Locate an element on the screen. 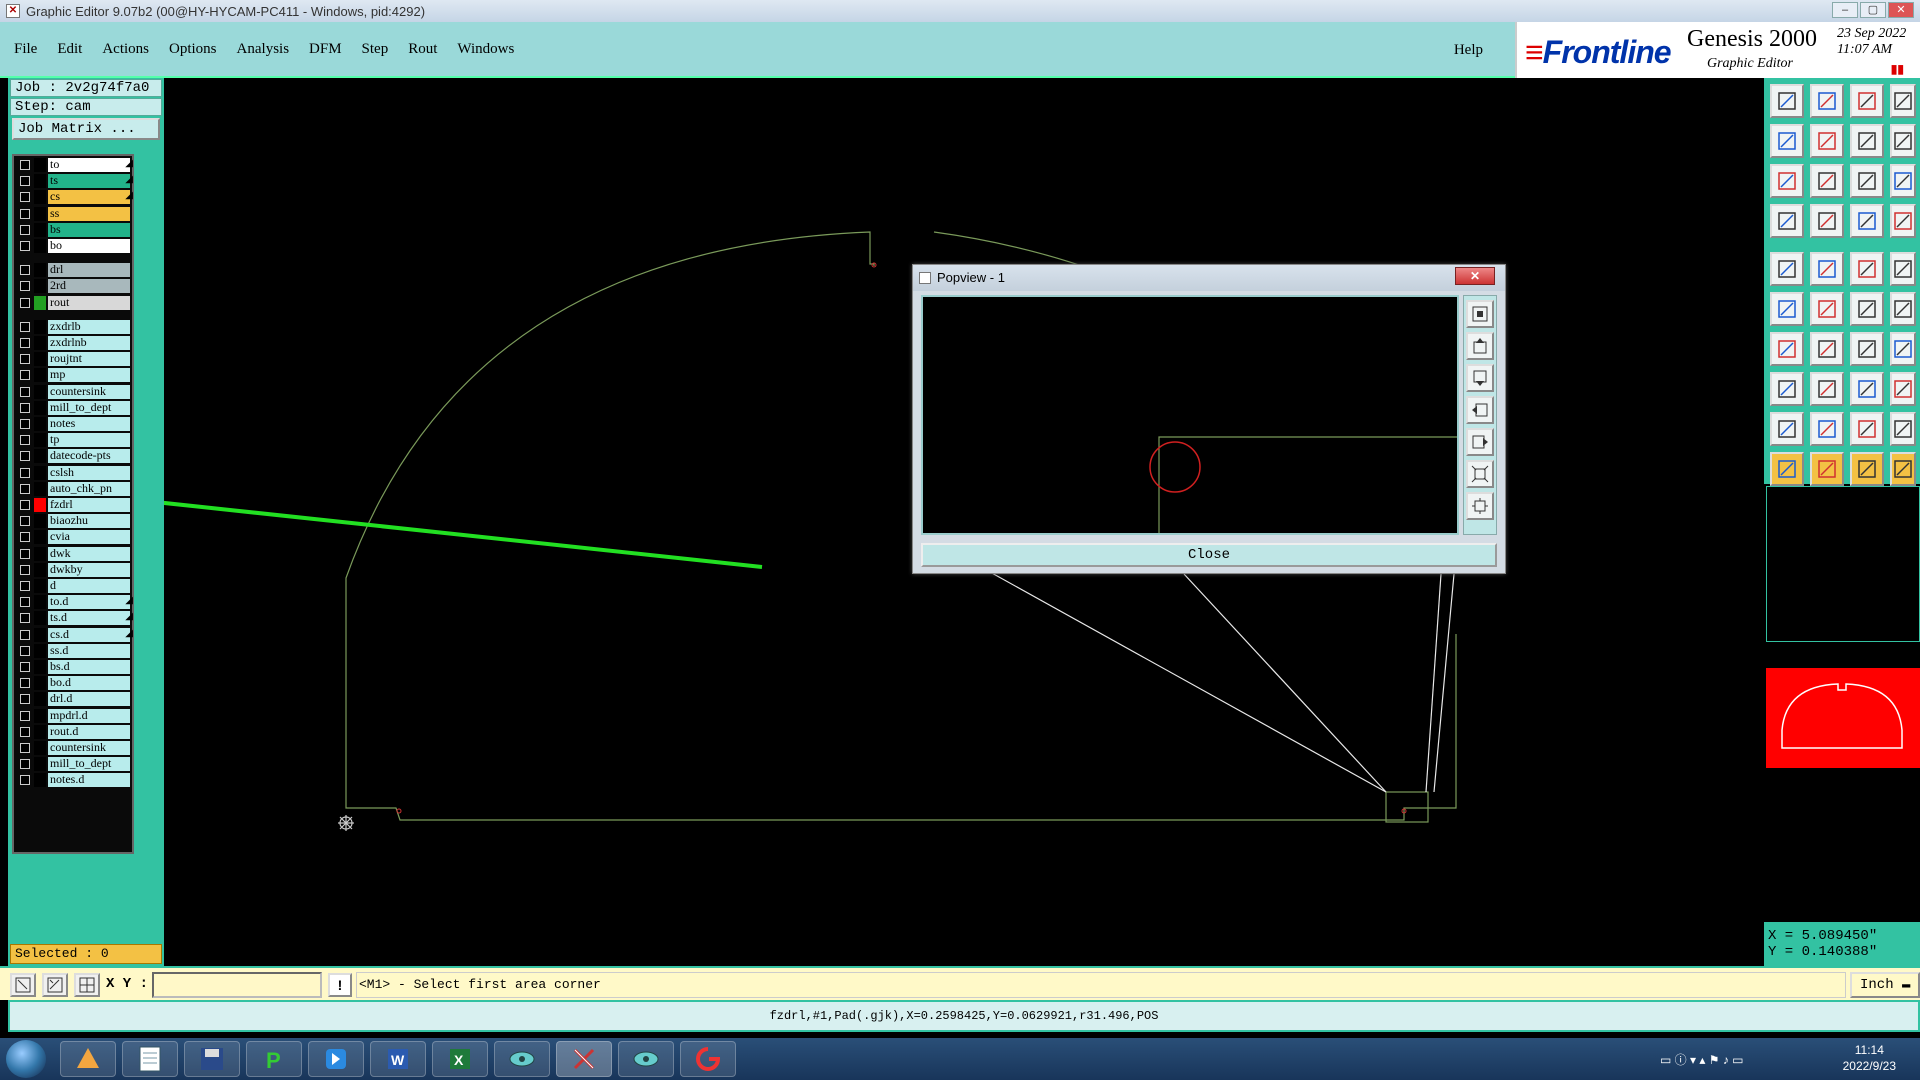  layer-row: tp is located at coordinates (76, 440).